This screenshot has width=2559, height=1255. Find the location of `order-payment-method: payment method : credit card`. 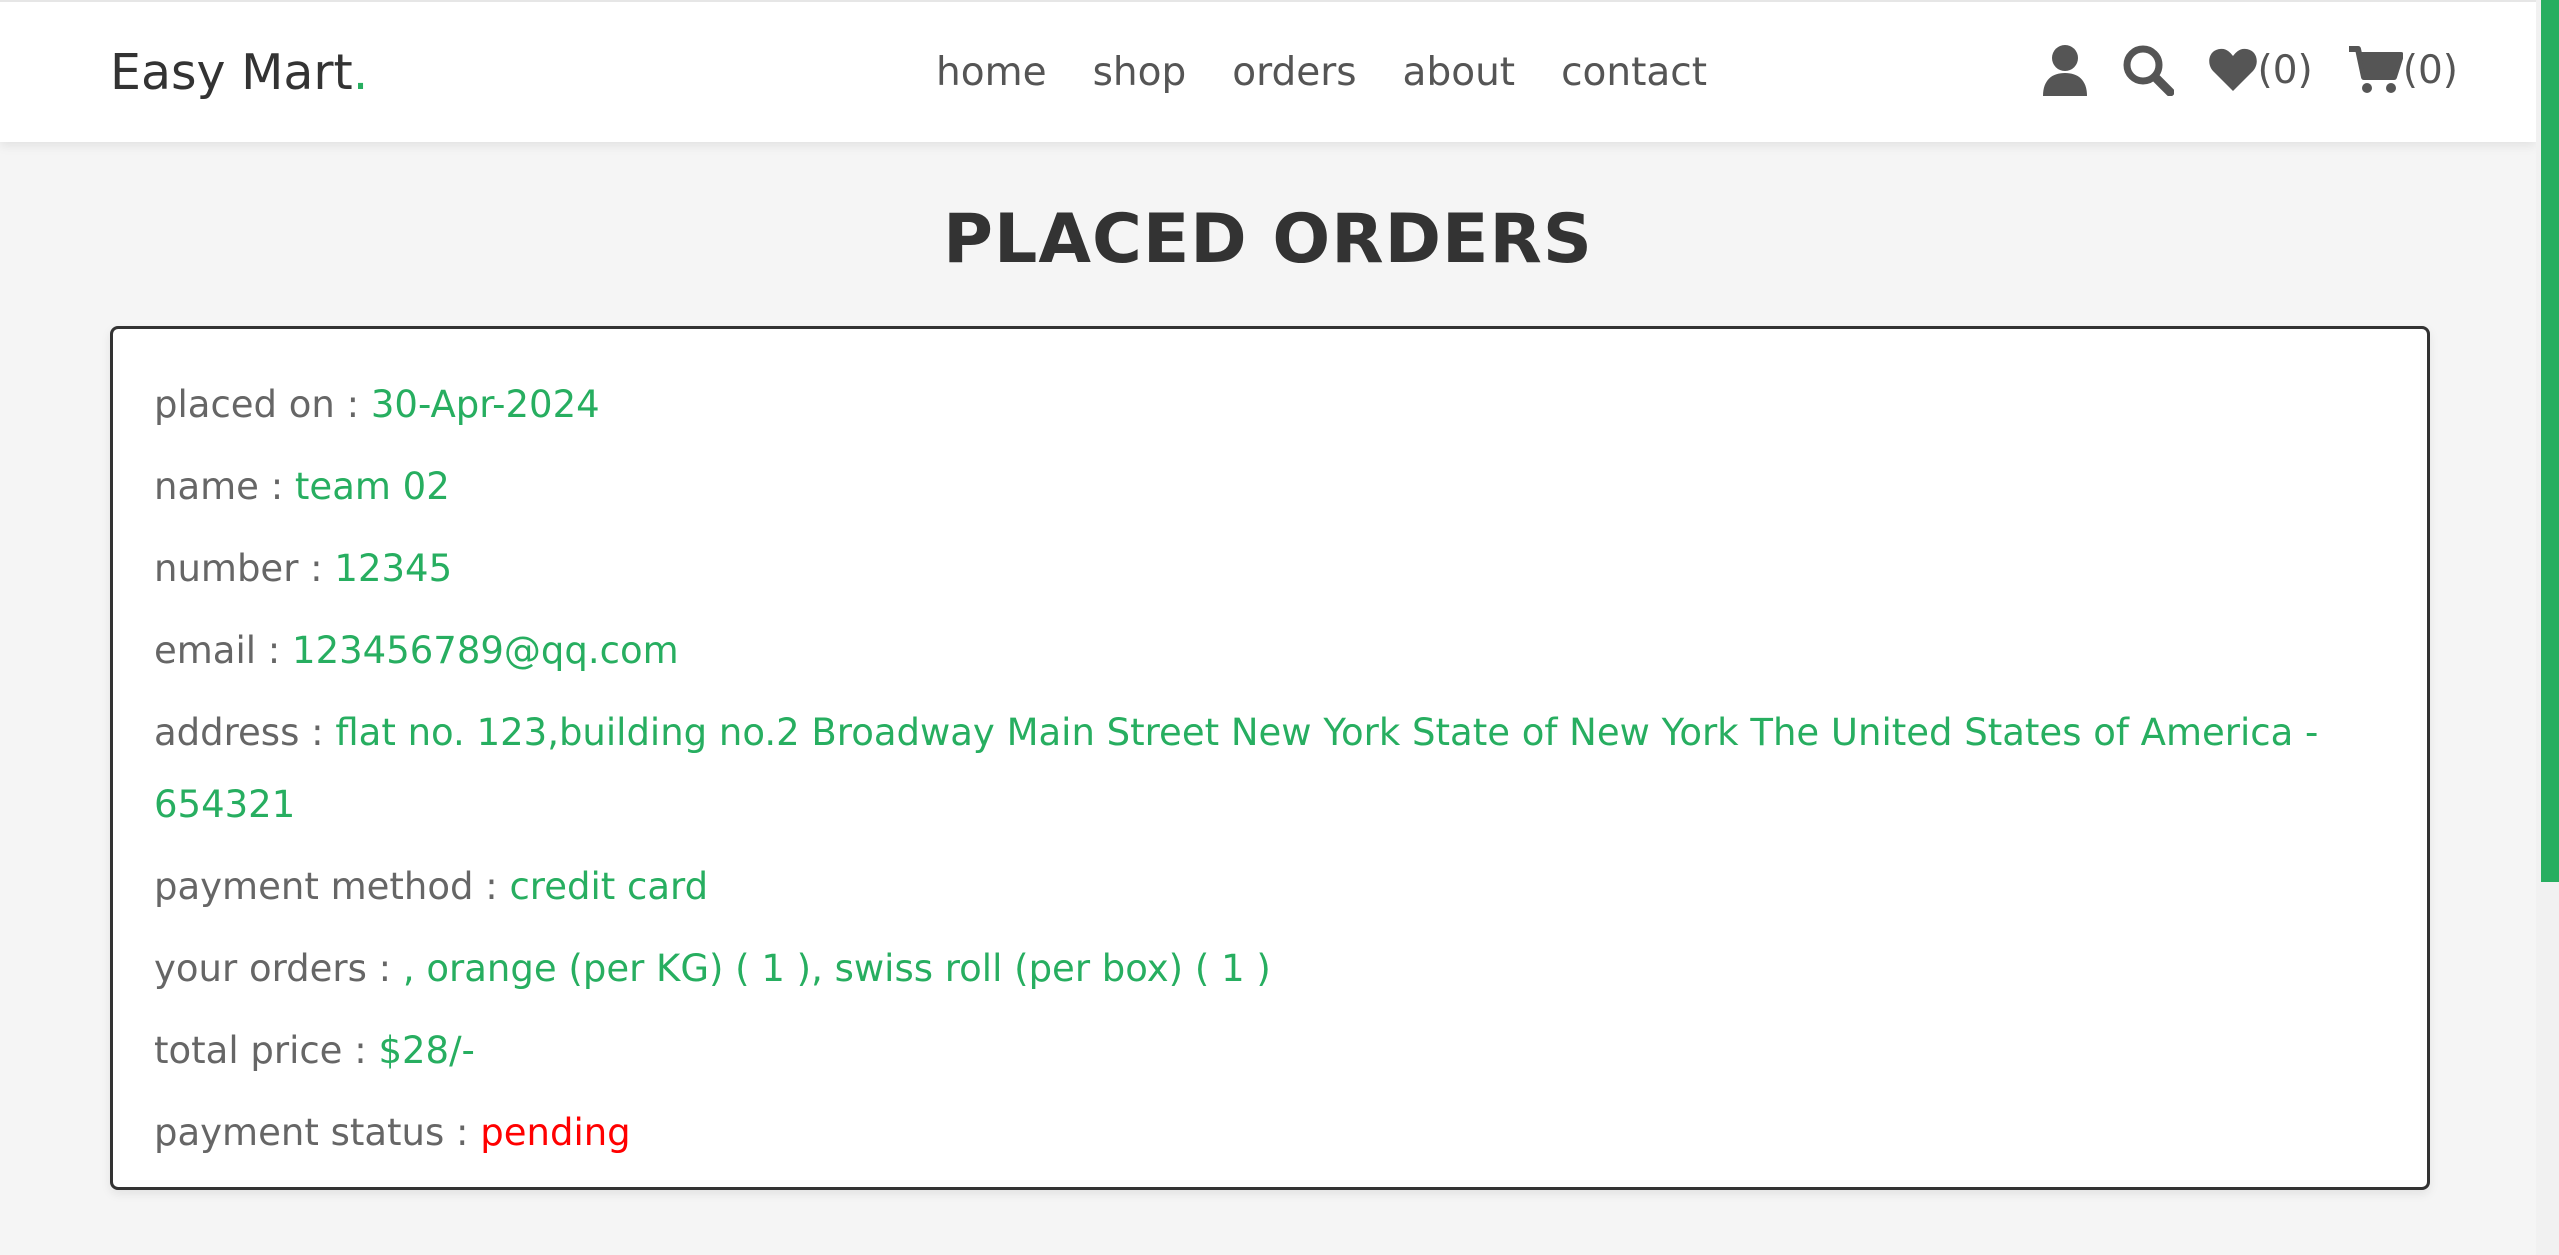

order-payment-method: payment method : credit card is located at coordinates (1270, 887).